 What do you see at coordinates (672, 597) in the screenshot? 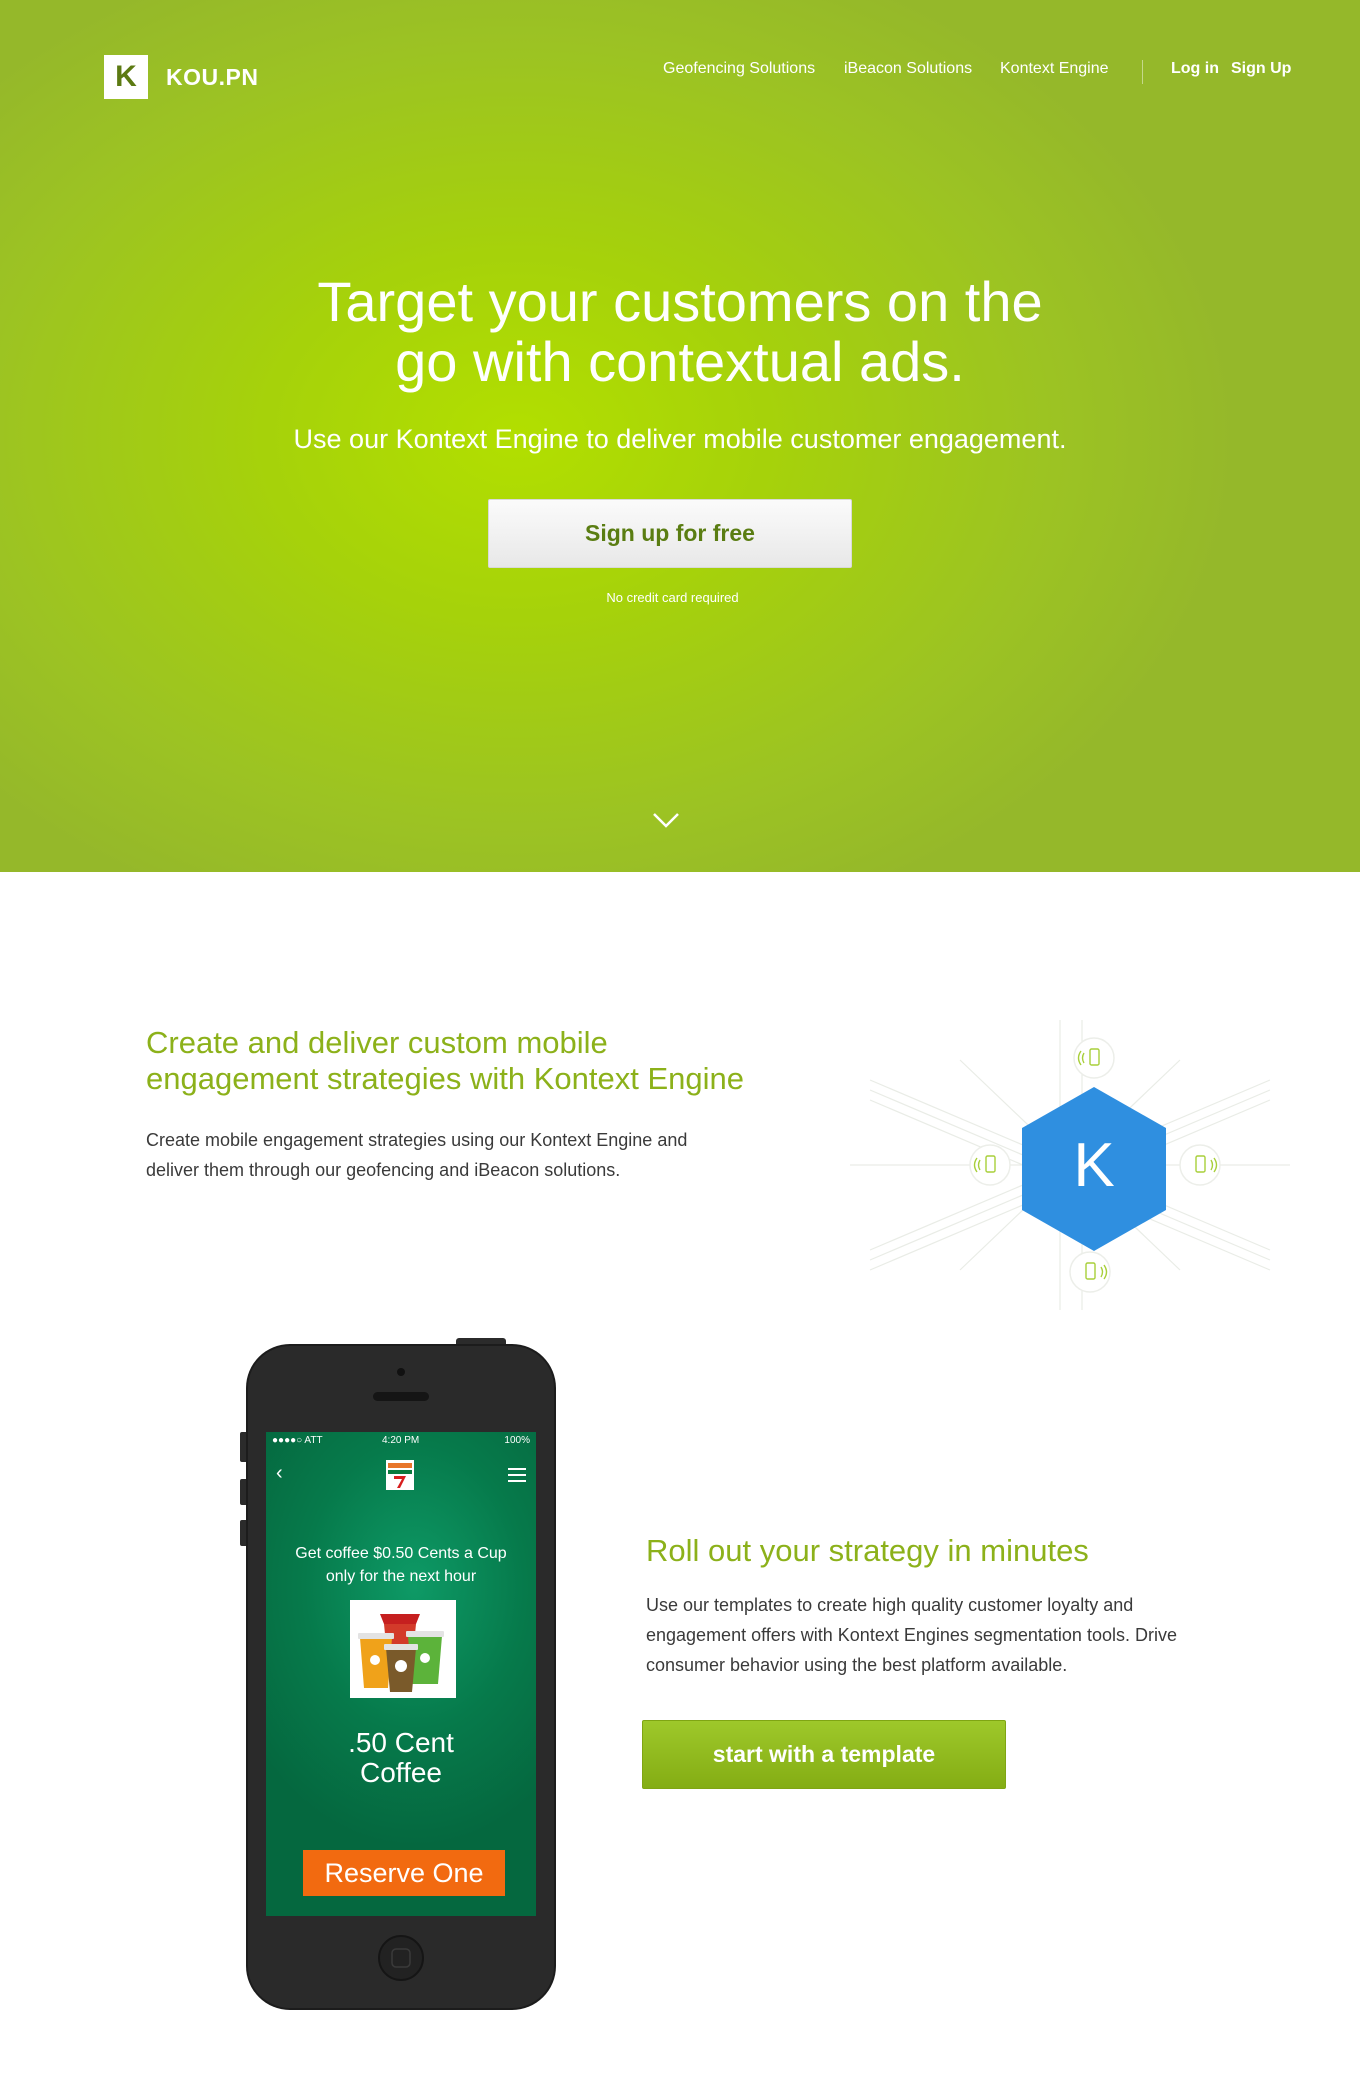
I see `no-credit-card-note: No credit card required` at bounding box center [672, 597].